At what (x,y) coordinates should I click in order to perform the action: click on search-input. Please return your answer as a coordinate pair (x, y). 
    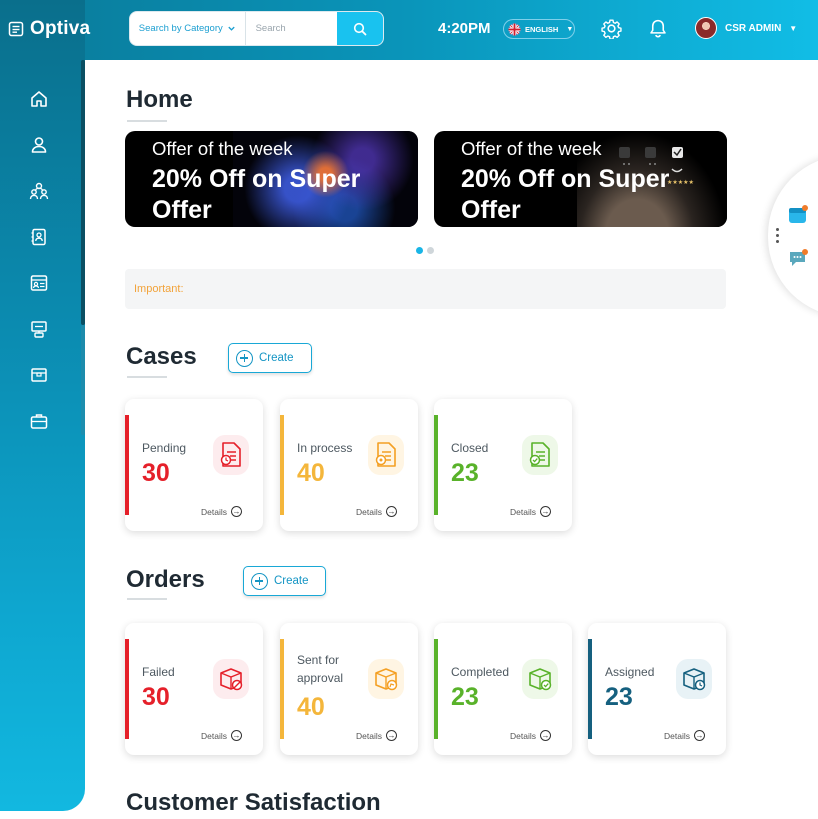
    Looking at the image, I should click on (291, 28).